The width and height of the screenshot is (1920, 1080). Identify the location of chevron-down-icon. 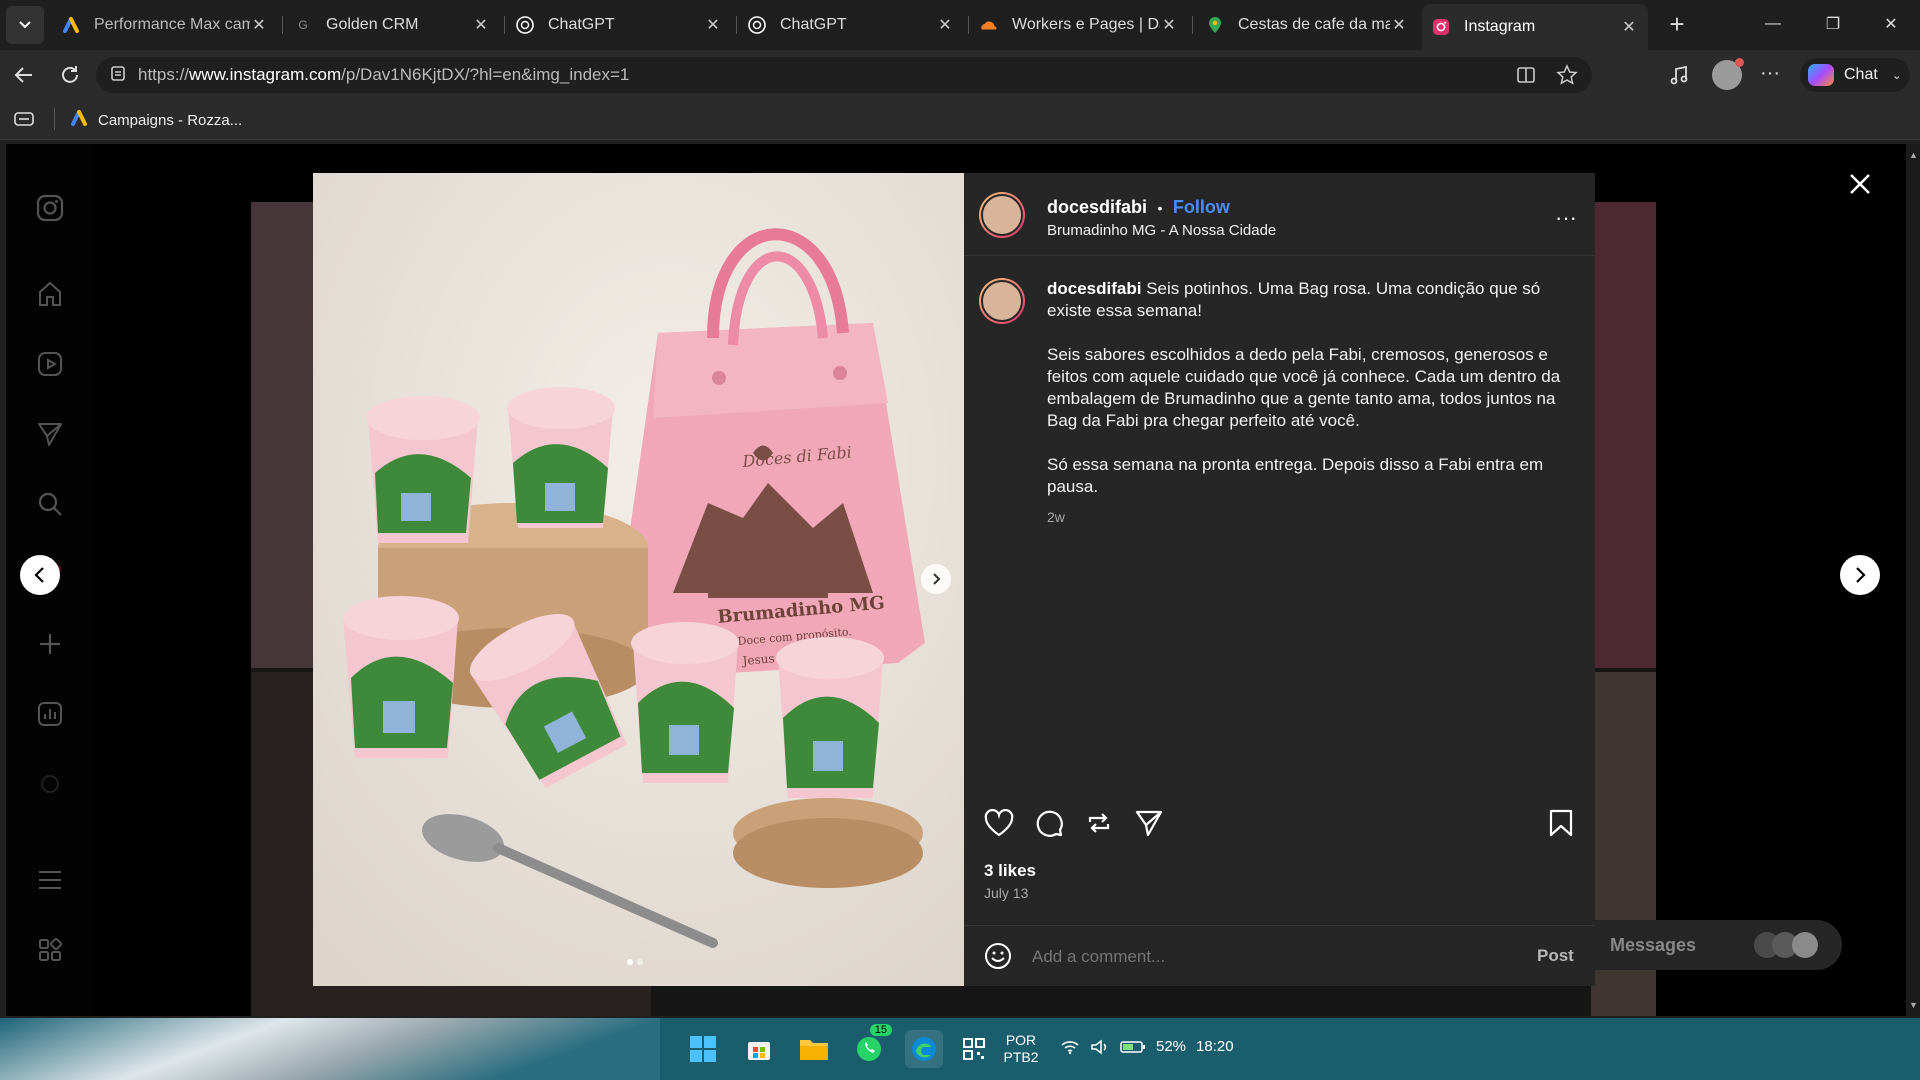
(25, 25).